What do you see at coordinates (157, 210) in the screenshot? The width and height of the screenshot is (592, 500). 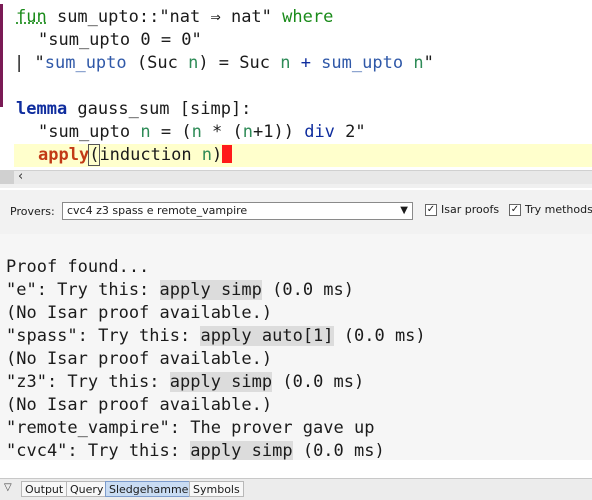 I see `provers-value: cvc4 z3 spass e remote_vampire` at bounding box center [157, 210].